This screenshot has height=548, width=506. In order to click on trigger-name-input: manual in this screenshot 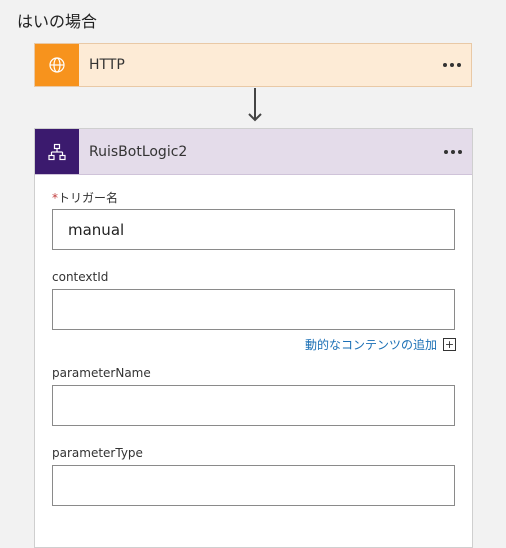, I will do `click(253, 229)`.